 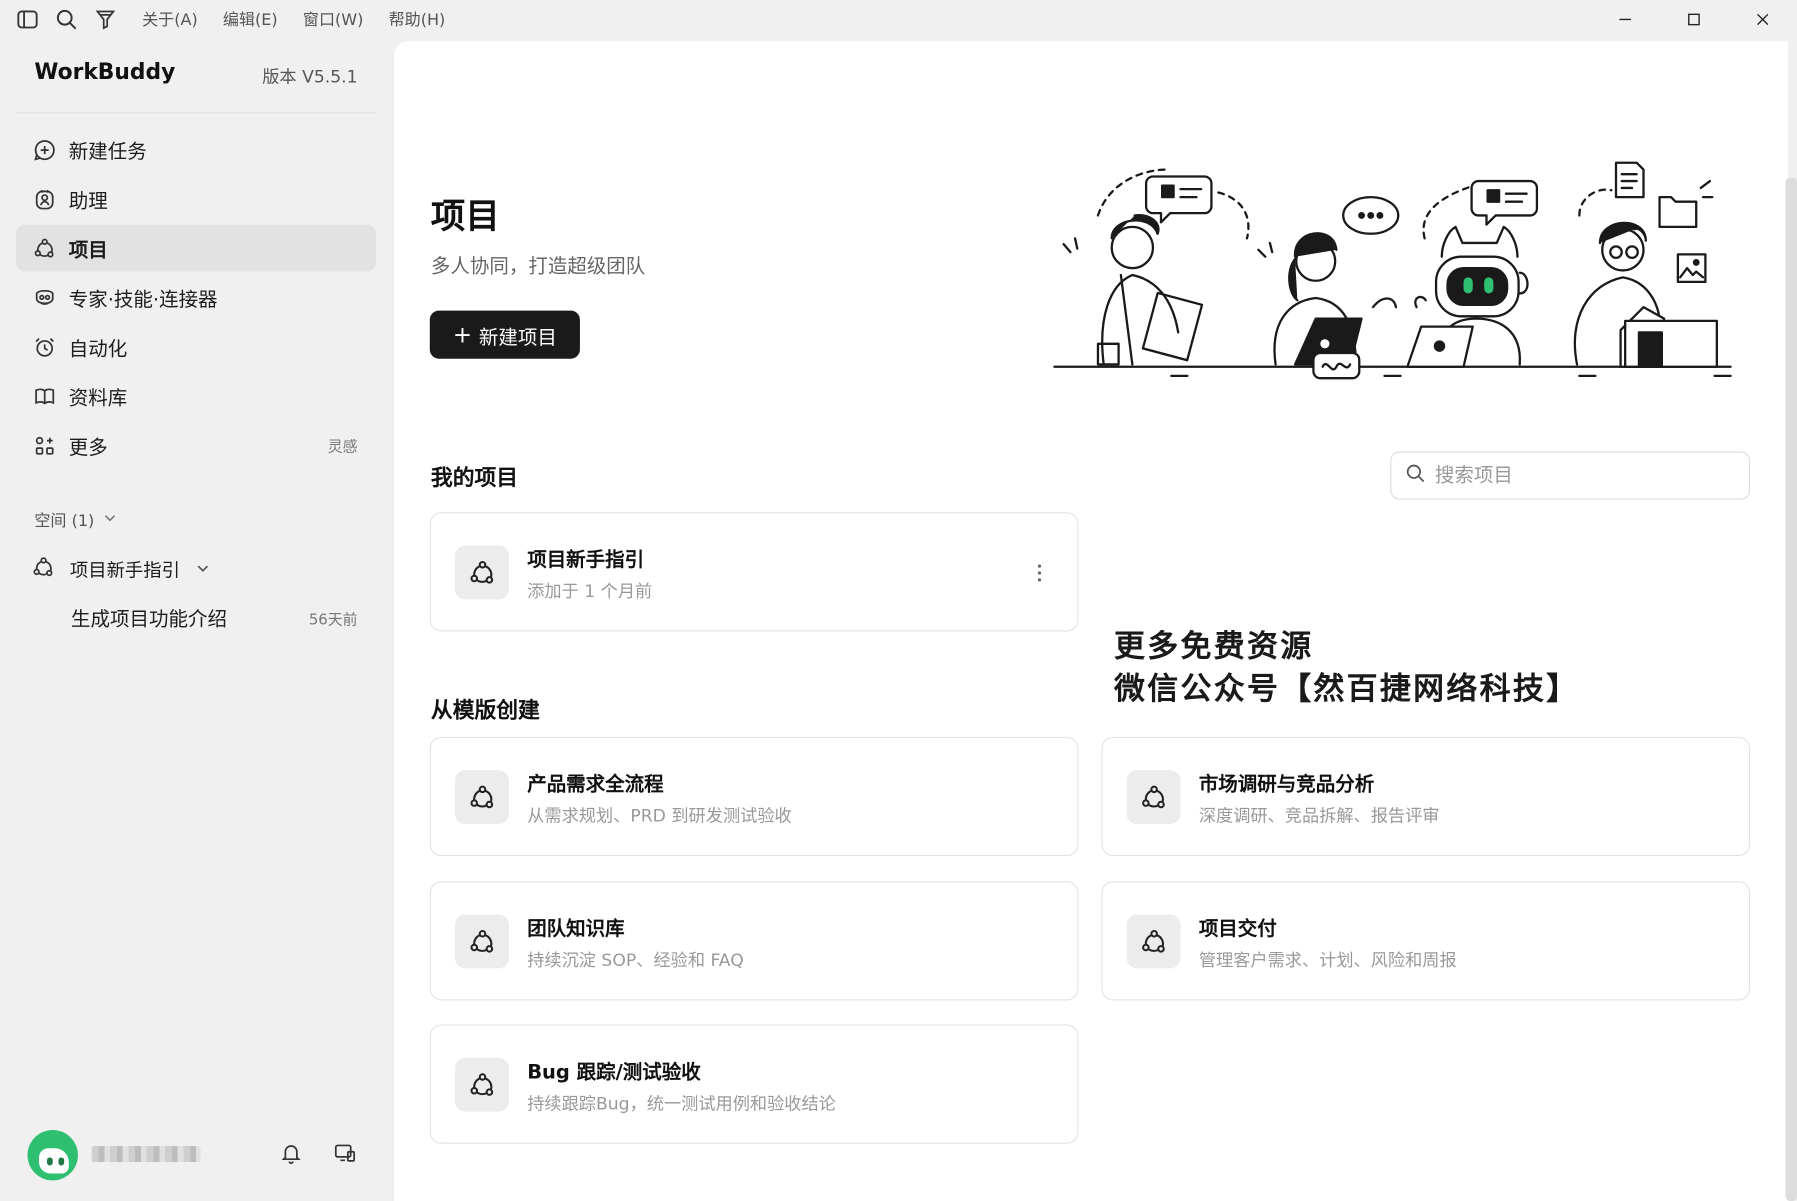 What do you see at coordinates (659, 816) in the screenshot?
I see `card-desc: 从需求规划、PRD 到研发测试验收` at bounding box center [659, 816].